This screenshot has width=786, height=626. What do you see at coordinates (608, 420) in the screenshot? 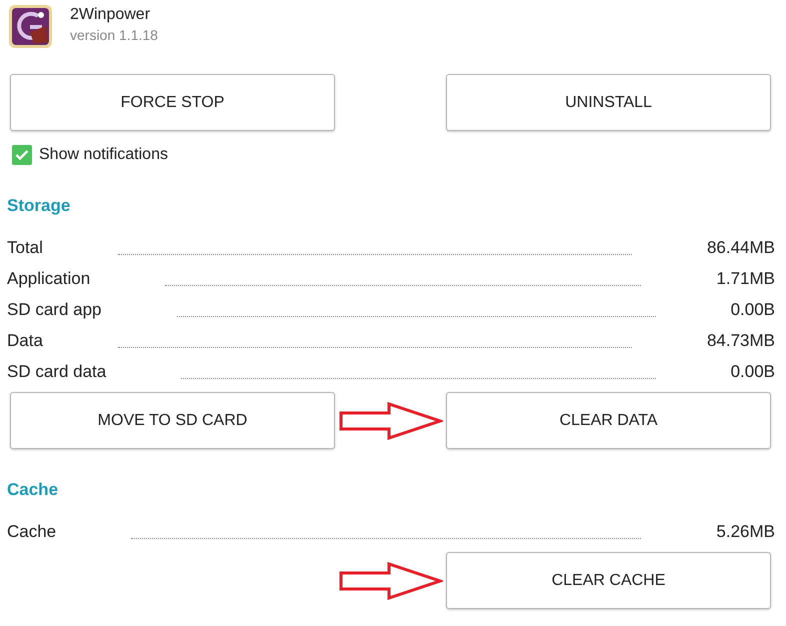
I see `action-button: CLEAR DATA` at bounding box center [608, 420].